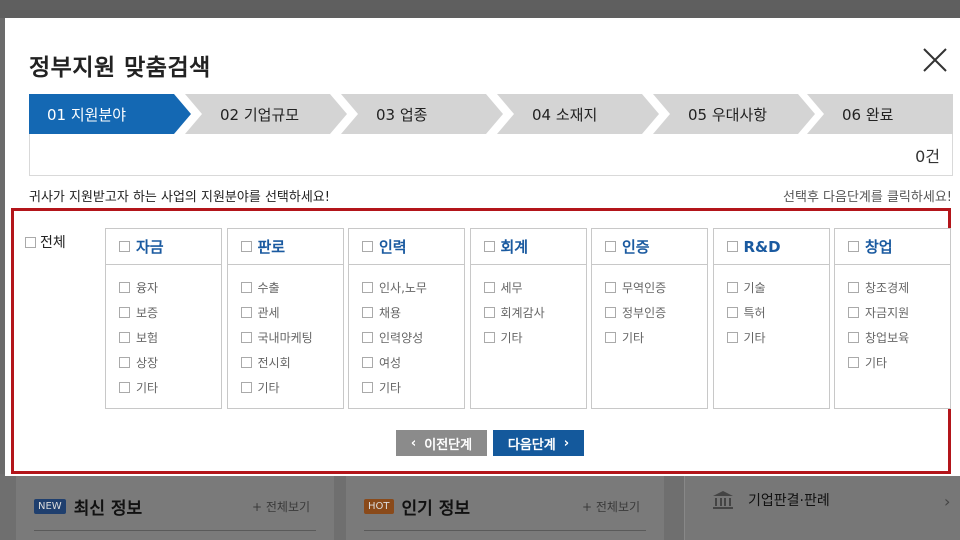 The width and height of the screenshot is (960, 540). Describe the element at coordinates (534, 287) in the screenshot. I see `category-option: 세무` at that location.